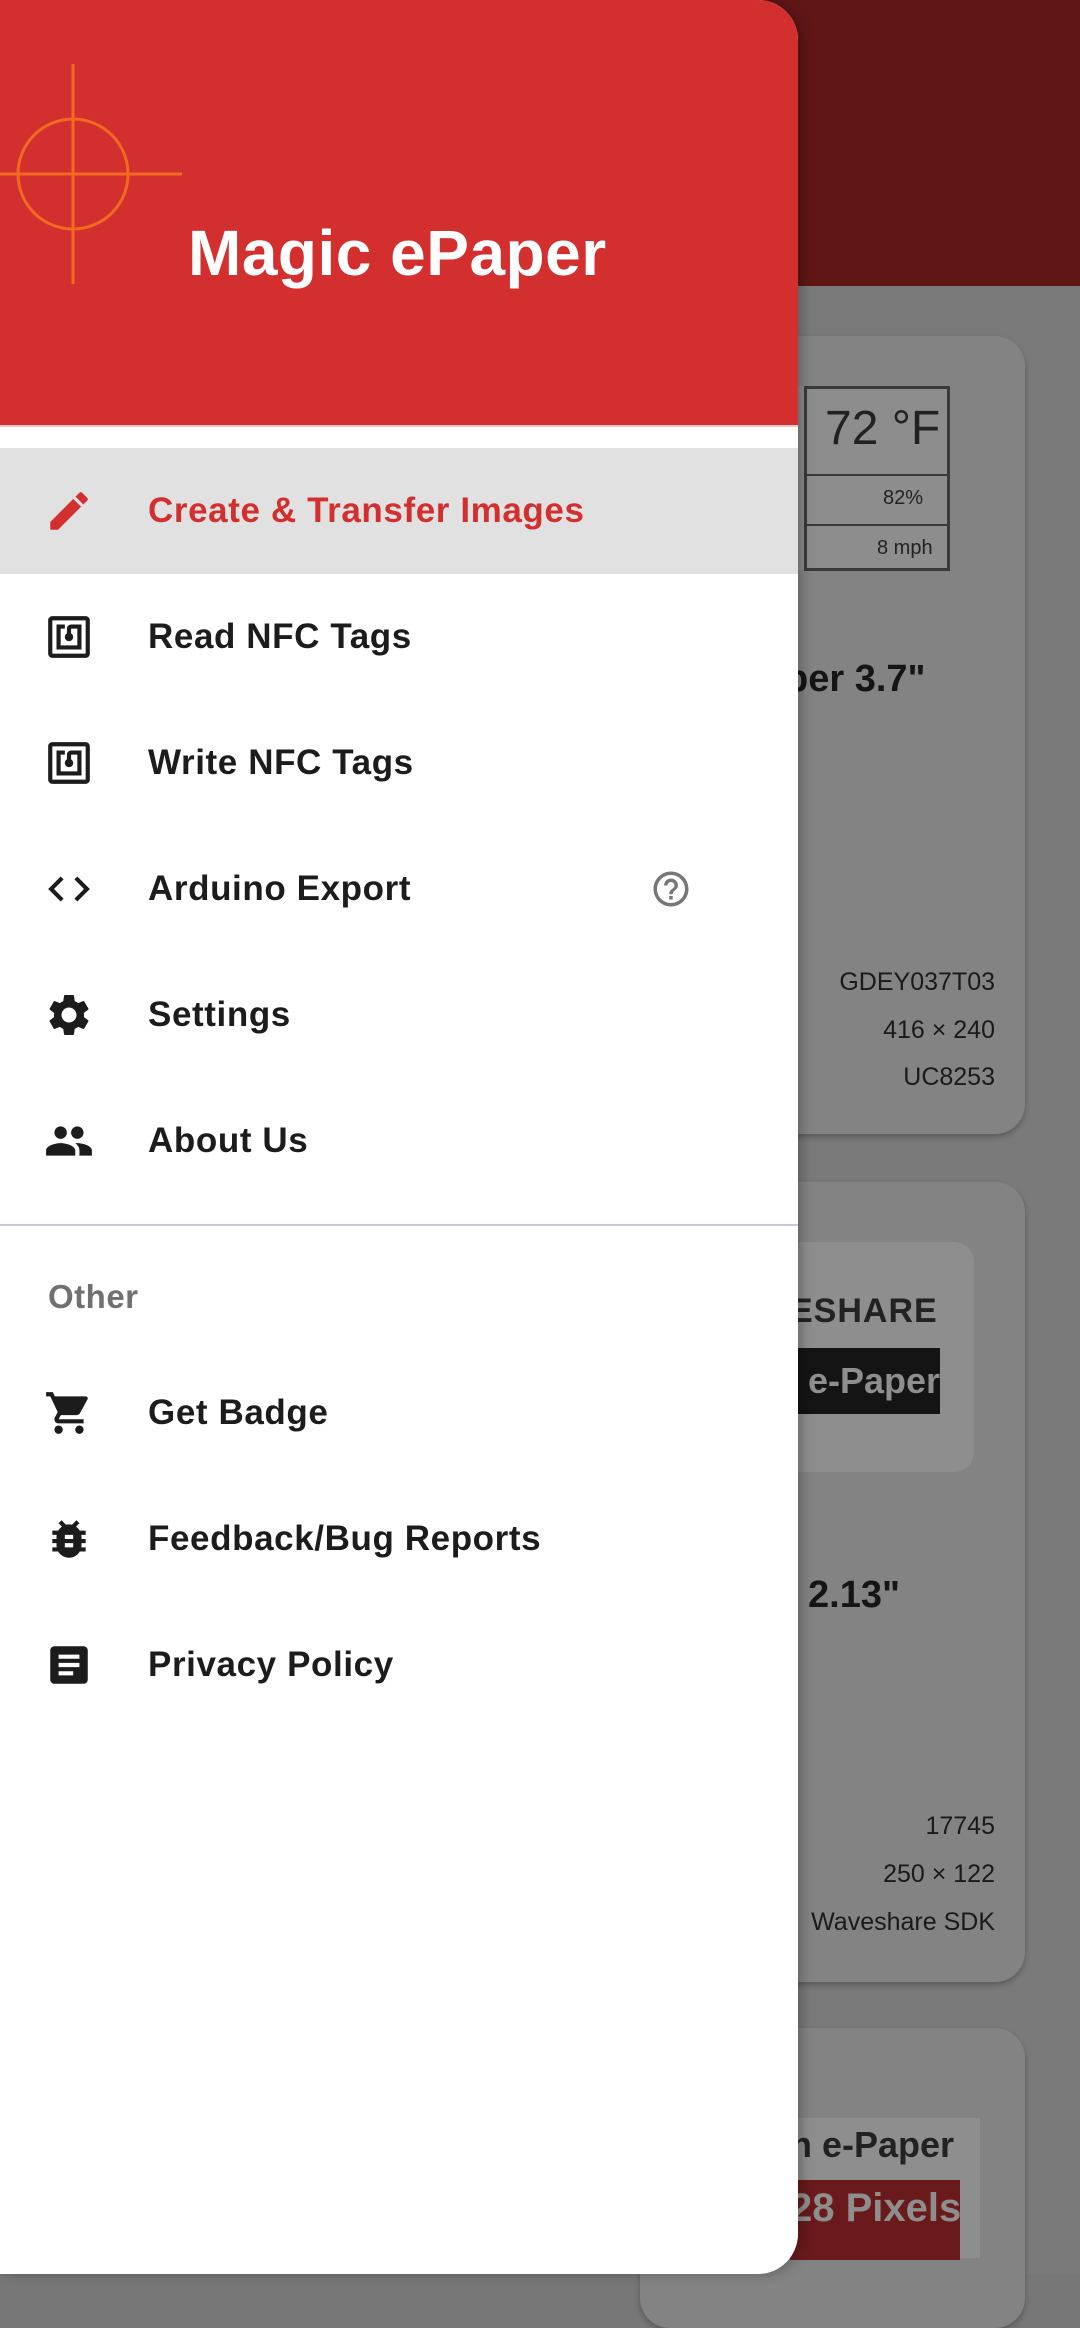  Describe the element at coordinates (399, 213) in the screenshot. I see `drawer-header: Magic ePaper` at that location.